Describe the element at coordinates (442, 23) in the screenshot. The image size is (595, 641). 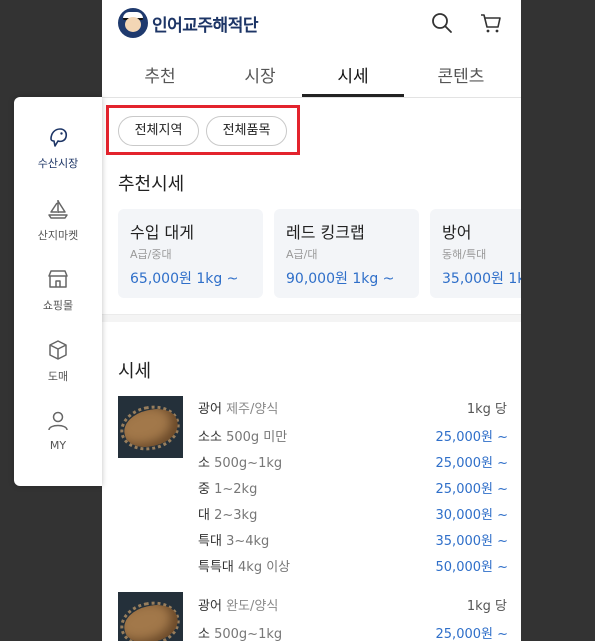
I see `search-icon` at that location.